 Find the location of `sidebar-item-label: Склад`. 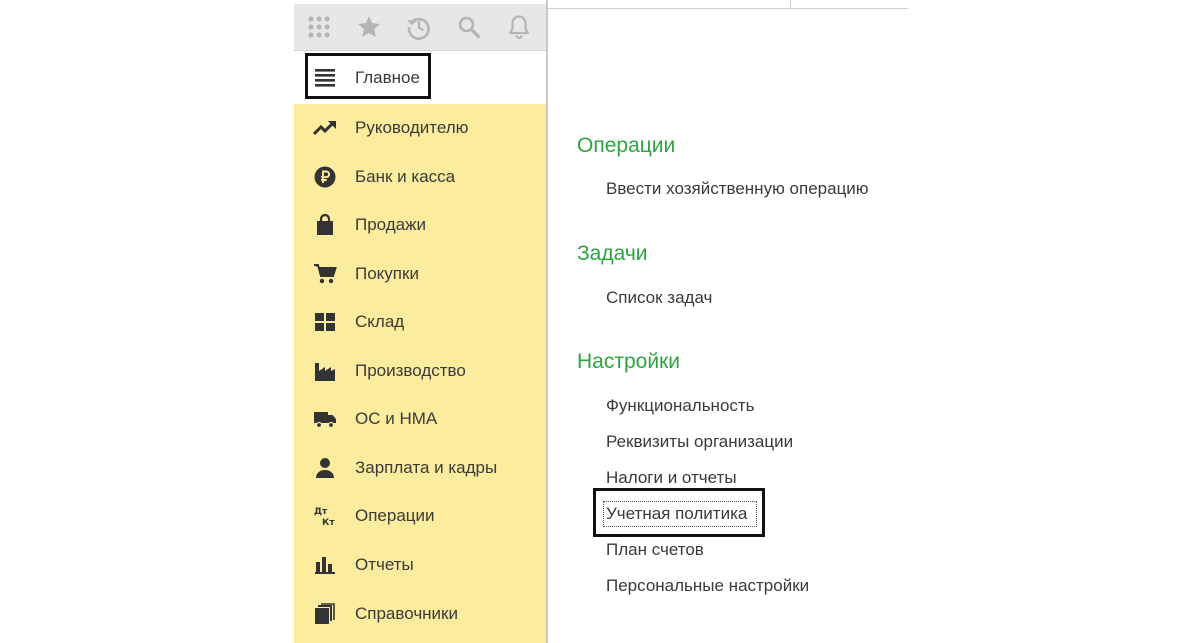

sidebar-item-label: Склад is located at coordinates (380, 321).